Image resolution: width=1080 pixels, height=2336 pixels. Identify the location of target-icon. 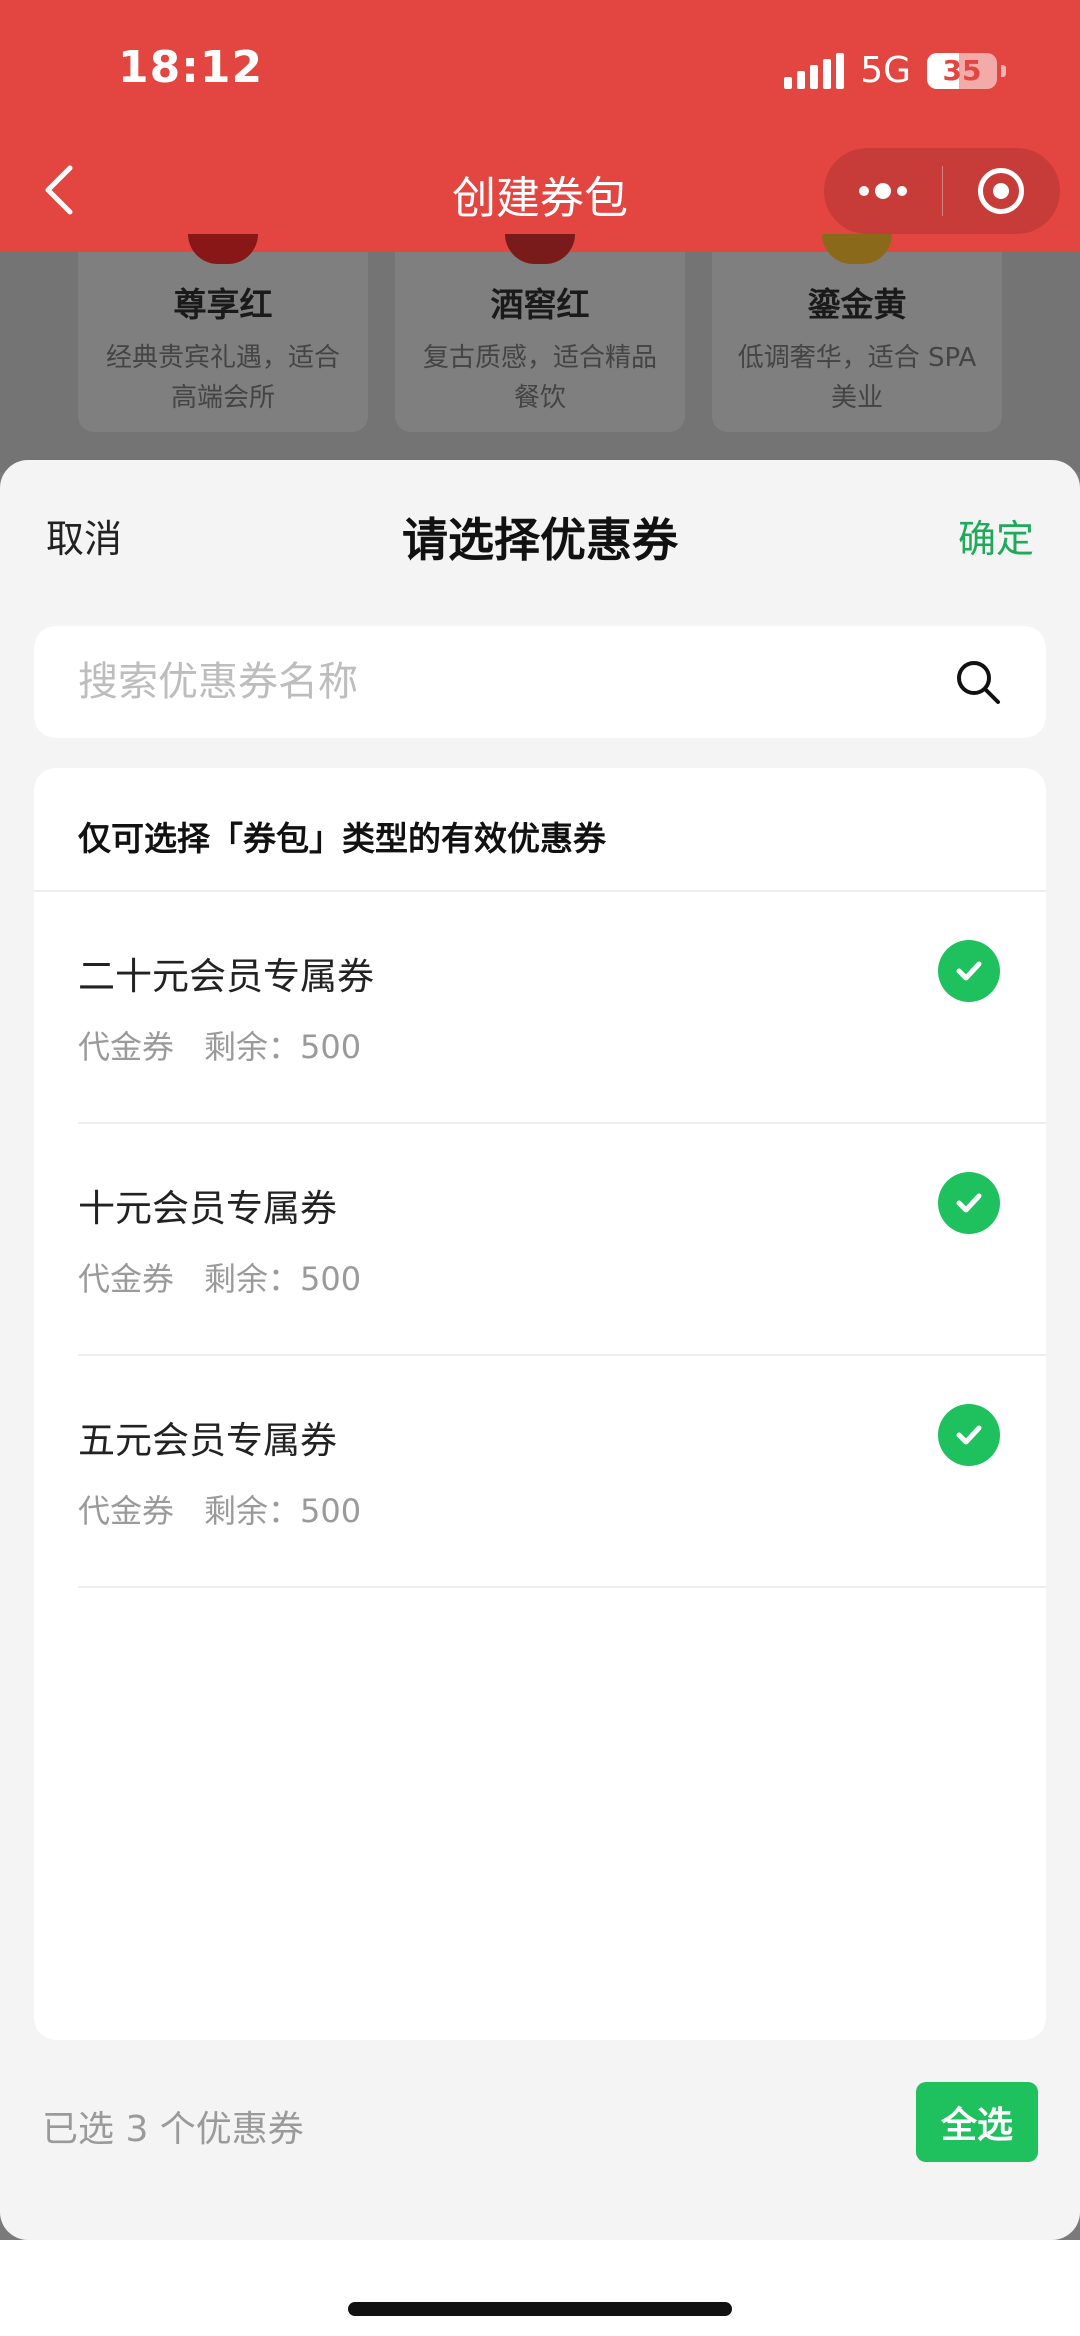
(1001, 191).